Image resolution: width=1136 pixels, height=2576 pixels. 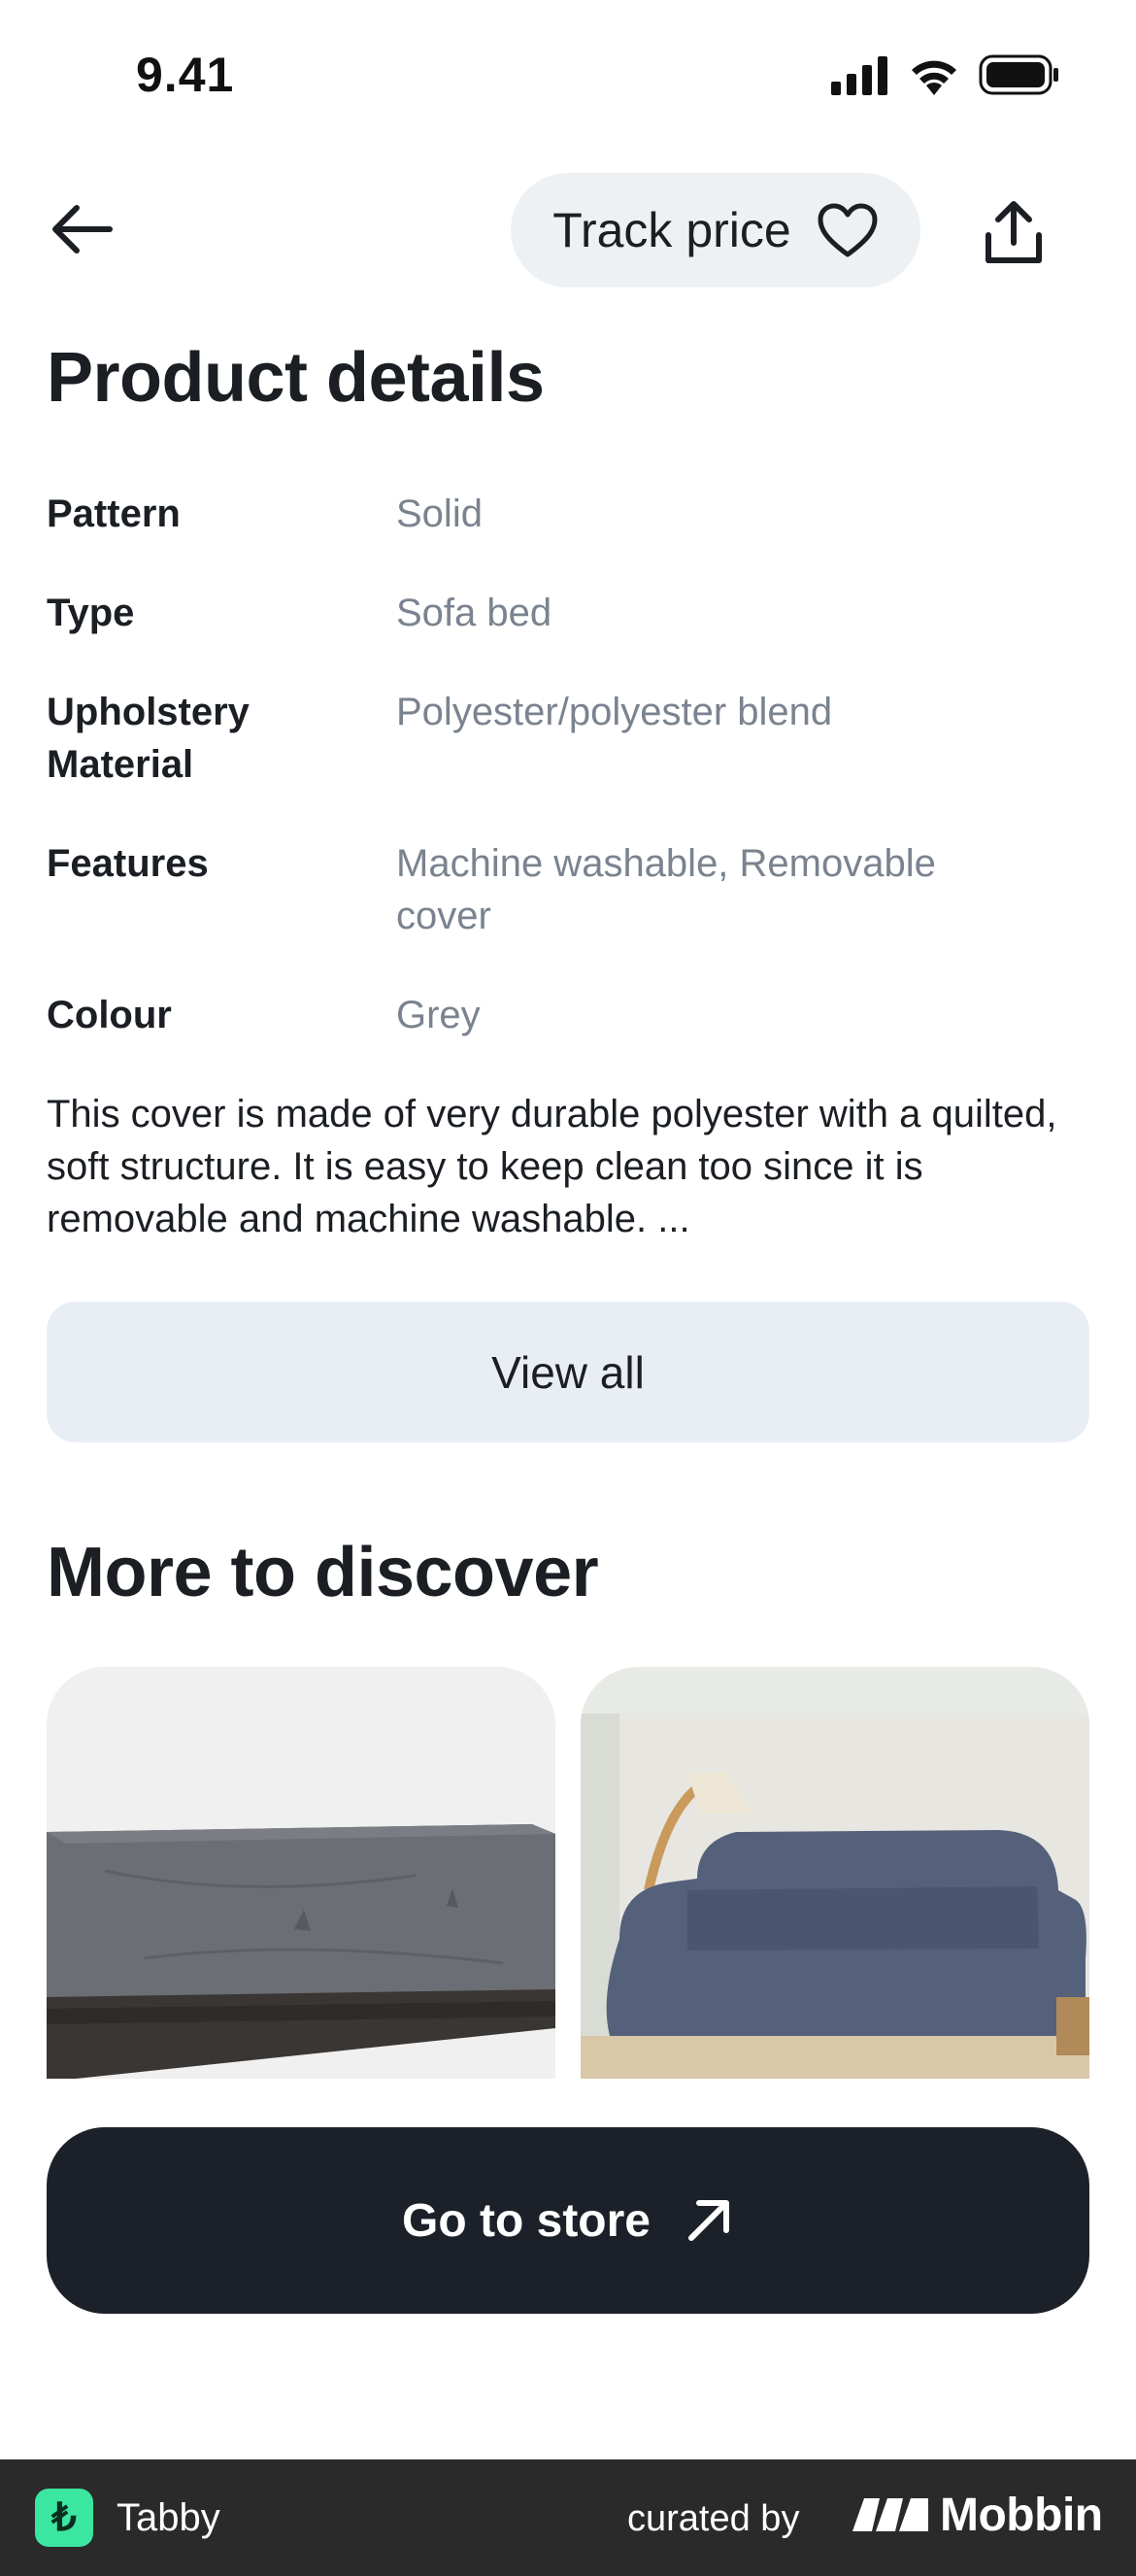 What do you see at coordinates (64, 2518) in the screenshot?
I see `tabby-logo-icon: ₺` at bounding box center [64, 2518].